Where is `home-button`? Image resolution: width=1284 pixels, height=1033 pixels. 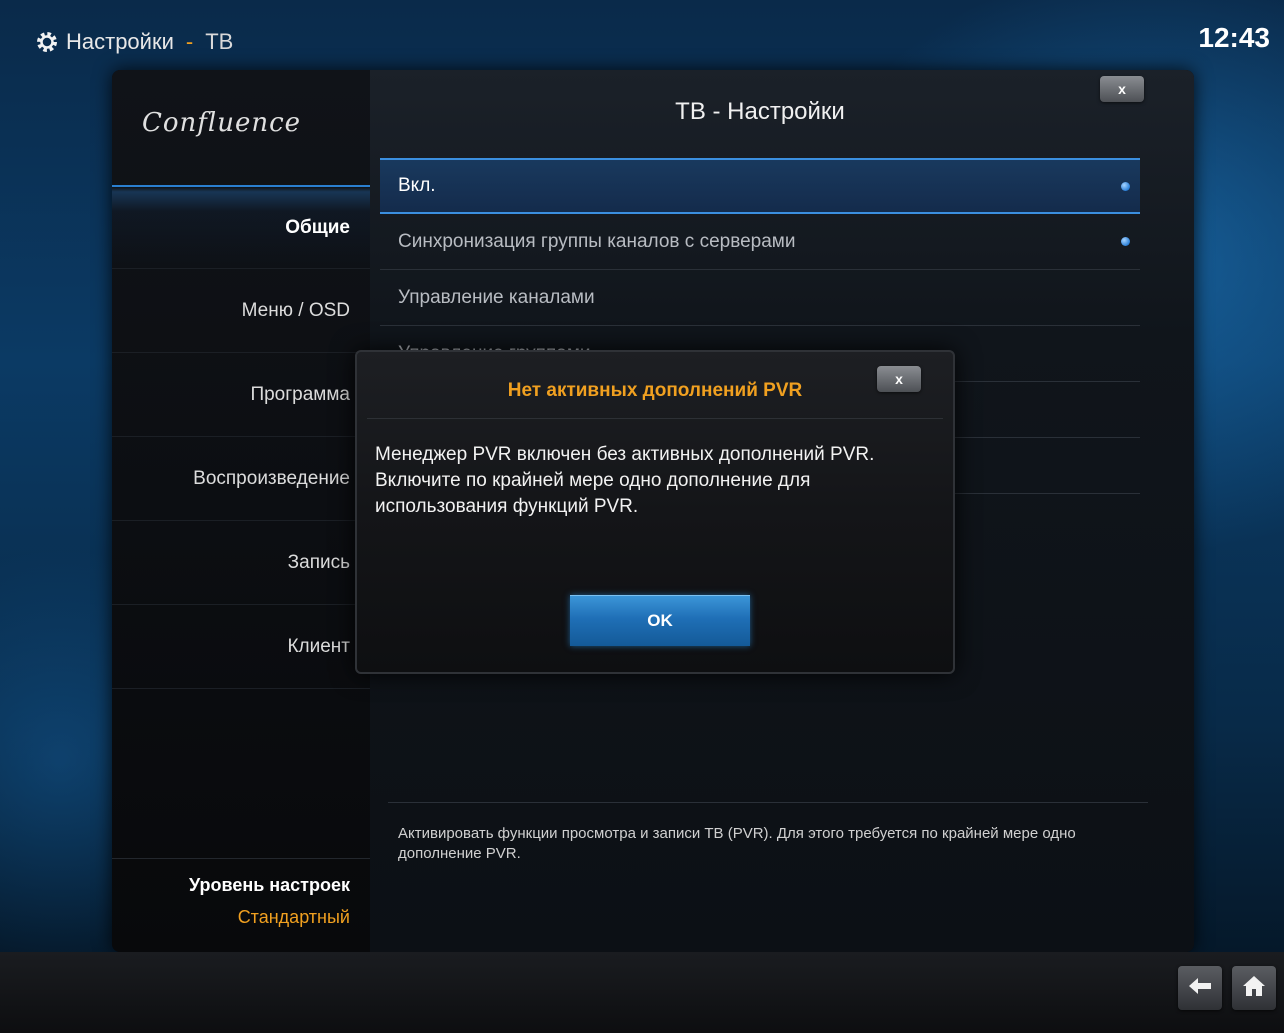
home-button is located at coordinates (1254, 988).